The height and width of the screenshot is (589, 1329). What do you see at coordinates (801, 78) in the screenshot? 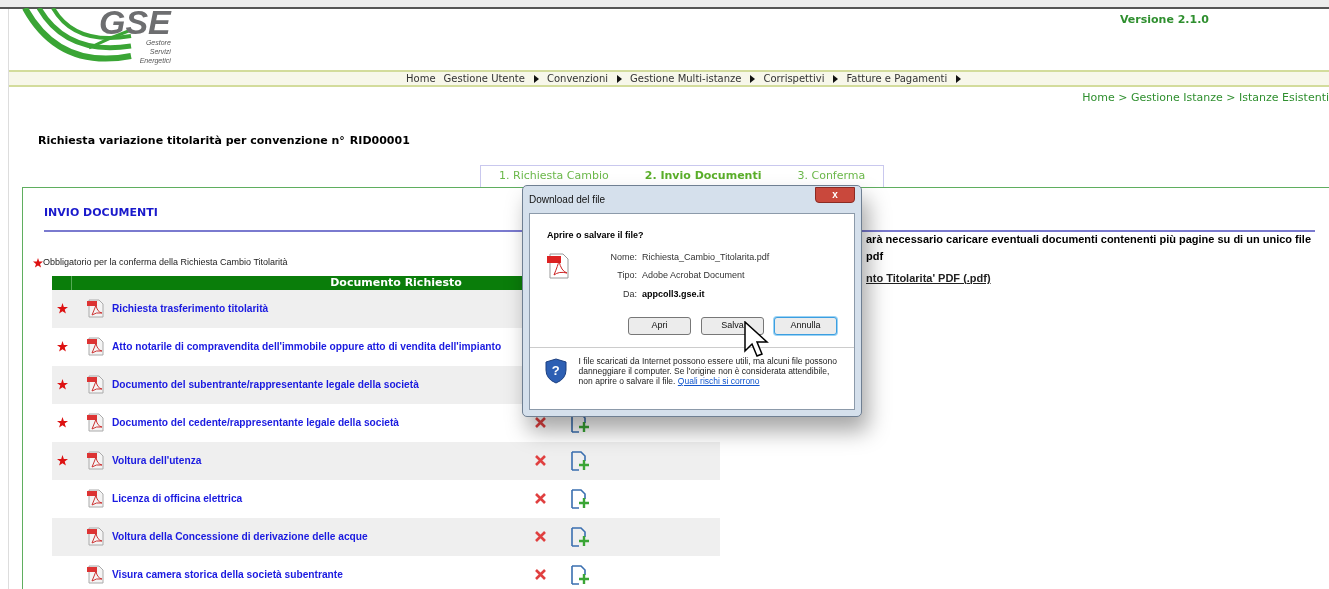
I see `nav-item: Corrispettivi` at bounding box center [801, 78].